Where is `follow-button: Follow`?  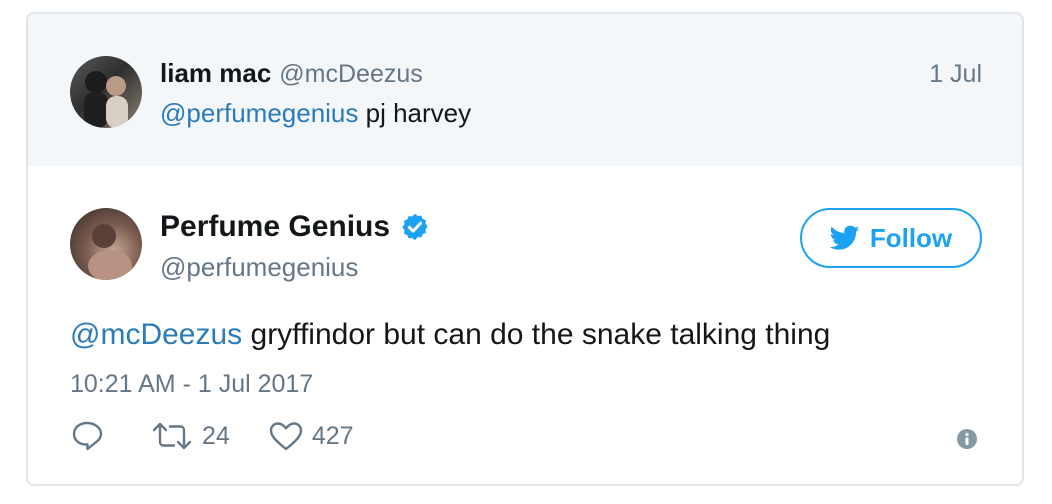 follow-button: Follow is located at coordinates (891, 238).